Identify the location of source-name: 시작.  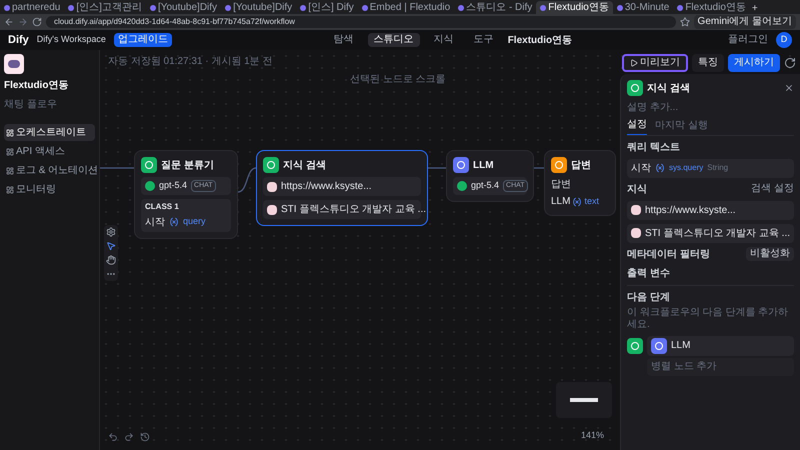
(155, 223).